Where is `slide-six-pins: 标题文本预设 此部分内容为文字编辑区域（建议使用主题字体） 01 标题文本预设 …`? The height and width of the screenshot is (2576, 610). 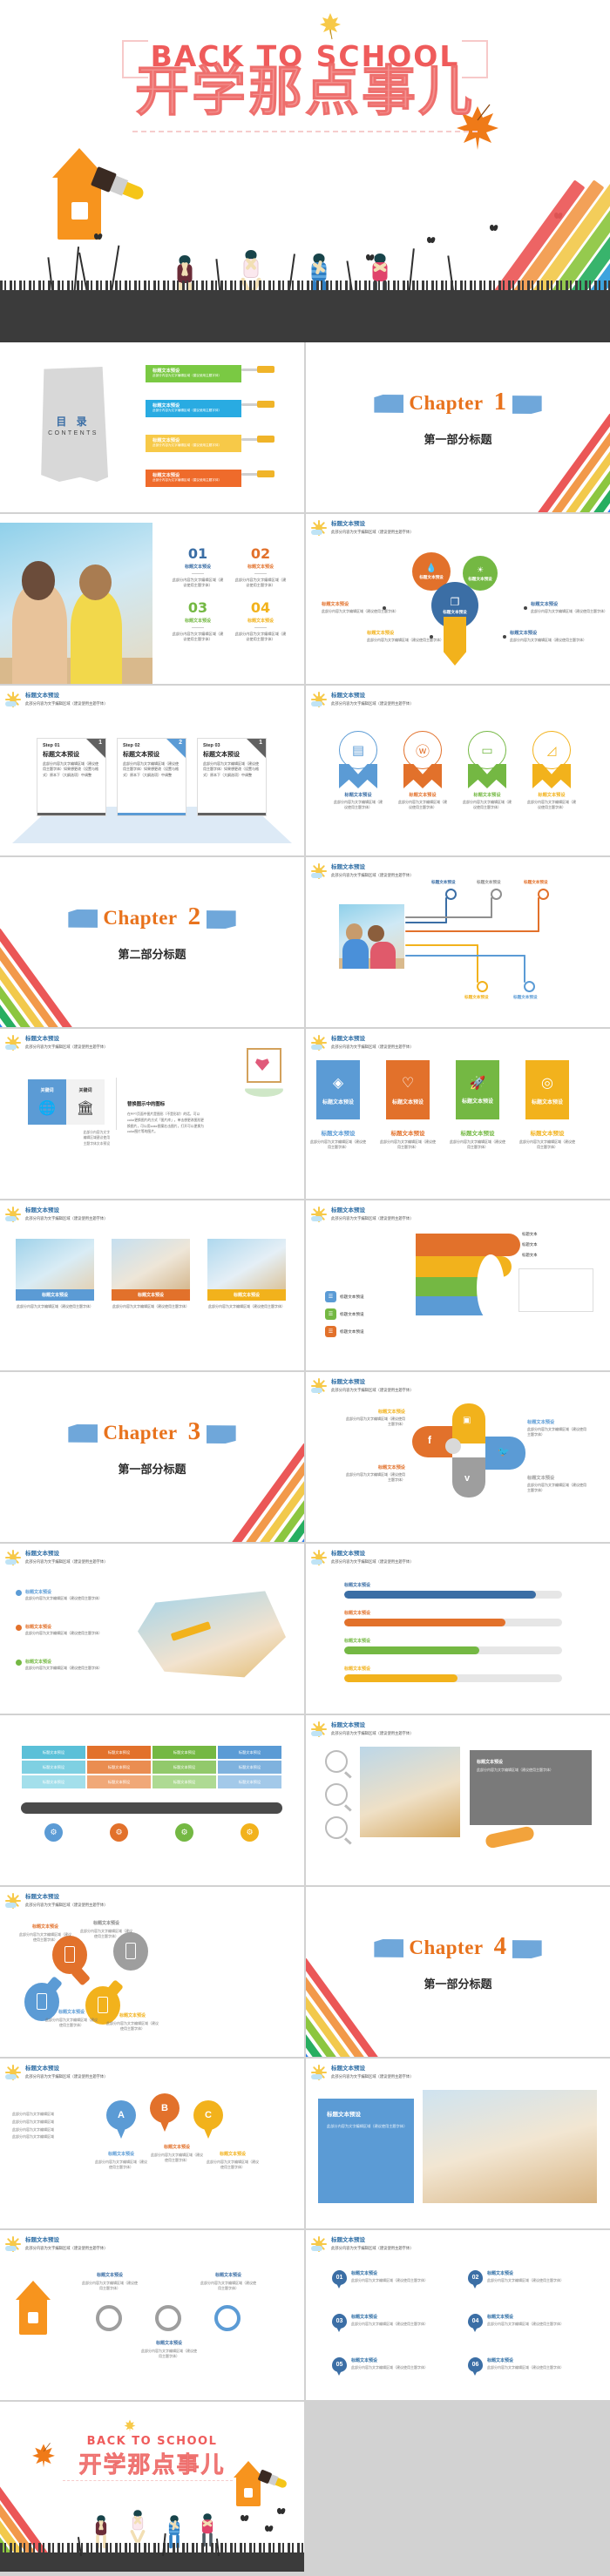 slide-six-pins: 标题文本预设 此部分内容为文字编辑区域（建议使用主题字体） 01 标题文本预设 … is located at coordinates (458, 2315).